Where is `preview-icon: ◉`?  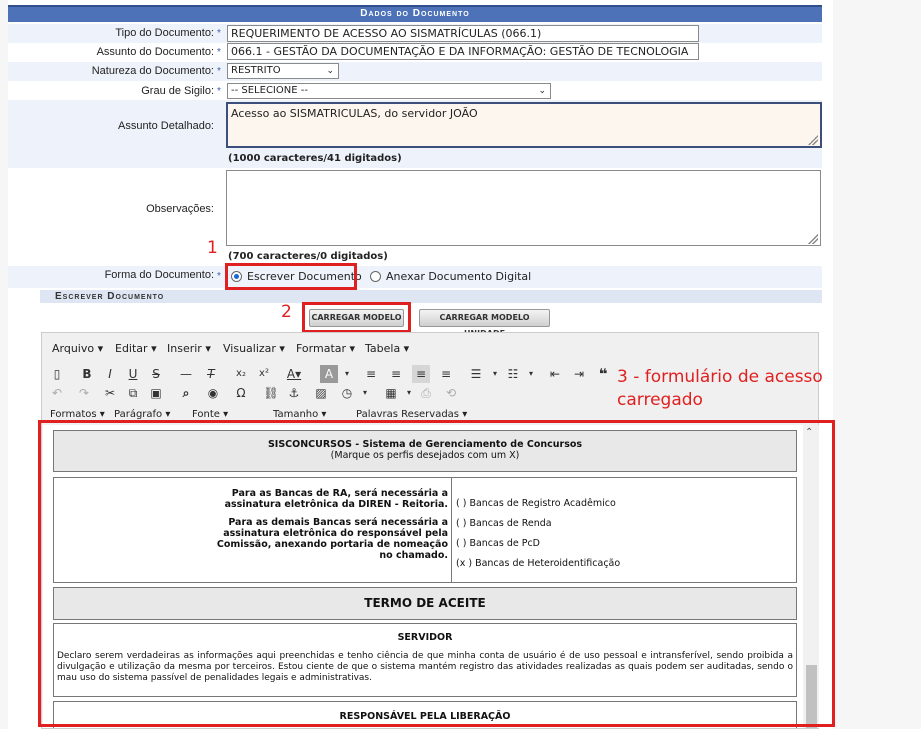
preview-icon: ◉ is located at coordinates (213, 393).